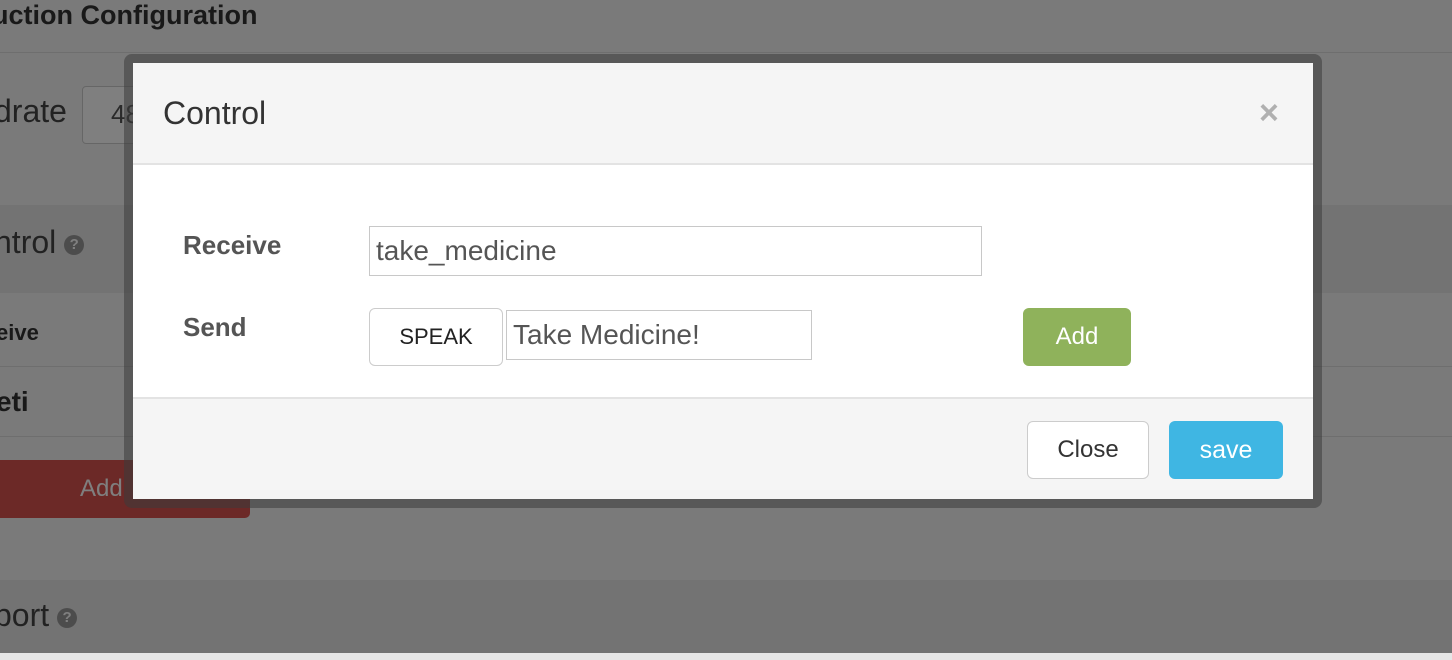 Image resolution: width=1452 pixels, height=660 pixels. I want to click on modal-title: Control, so click(215, 113).